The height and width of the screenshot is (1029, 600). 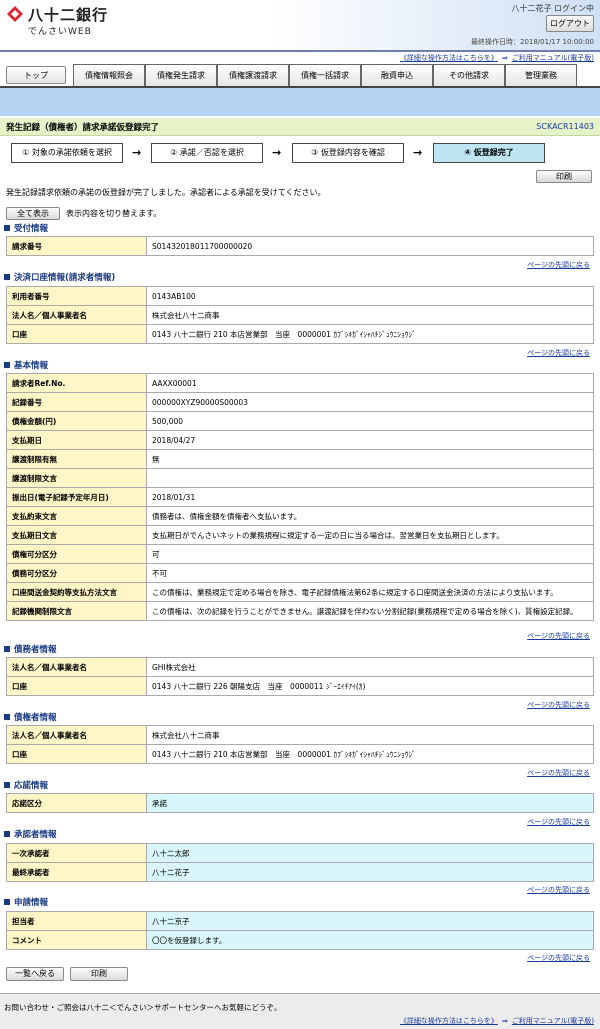 What do you see at coordinates (26, 785) in the screenshot?
I see `section-response-heading: 応諾情報` at bounding box center [26, 785].